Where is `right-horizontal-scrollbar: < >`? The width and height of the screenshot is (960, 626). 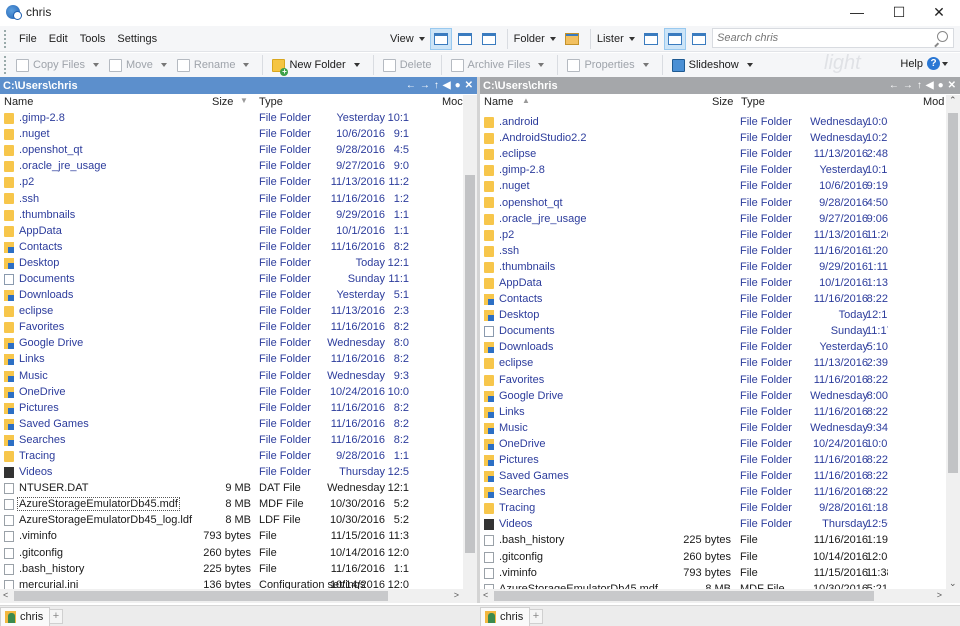 right-horizontal-scrollbar: < > is located at coordinates (720, 596).